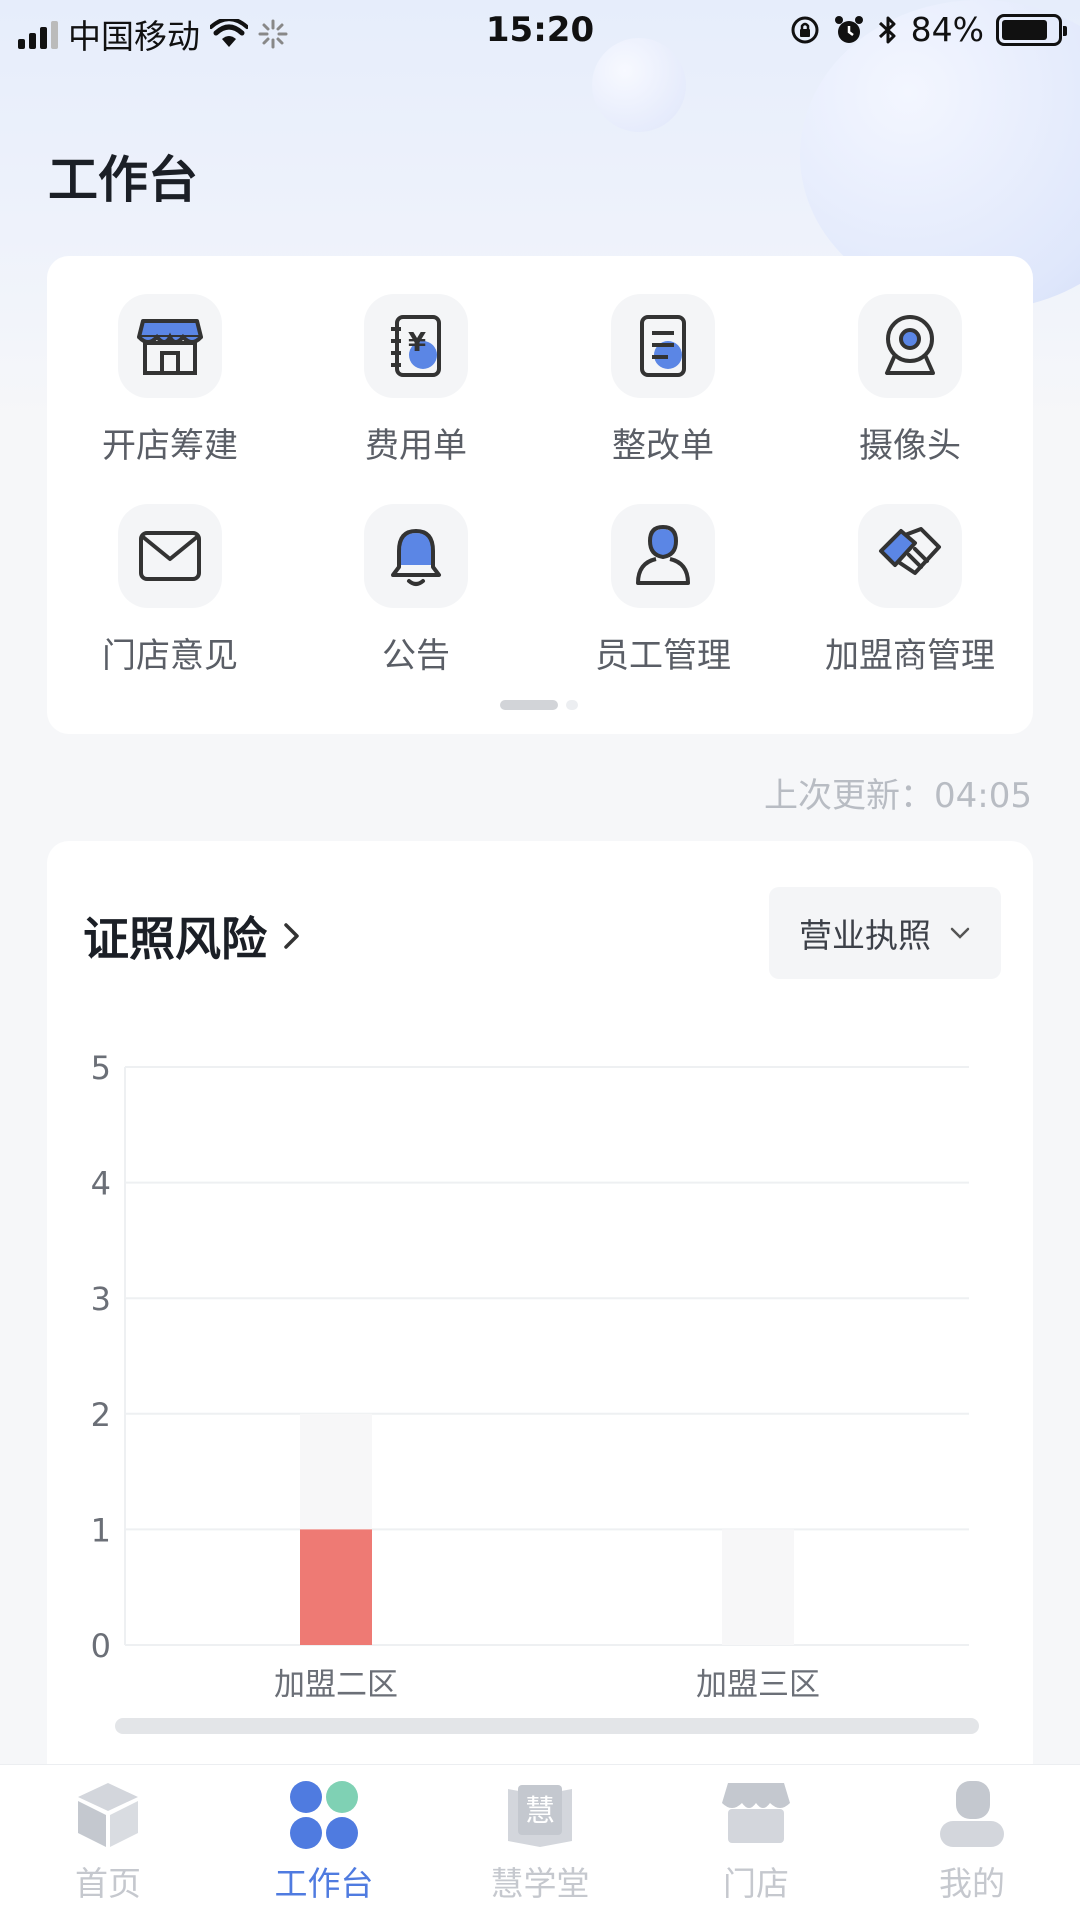 This screenshot has height=1920, width=1080. Describe the element at coordinates (910, 551) in the screenshot. I see `handshake-icon` at that location.